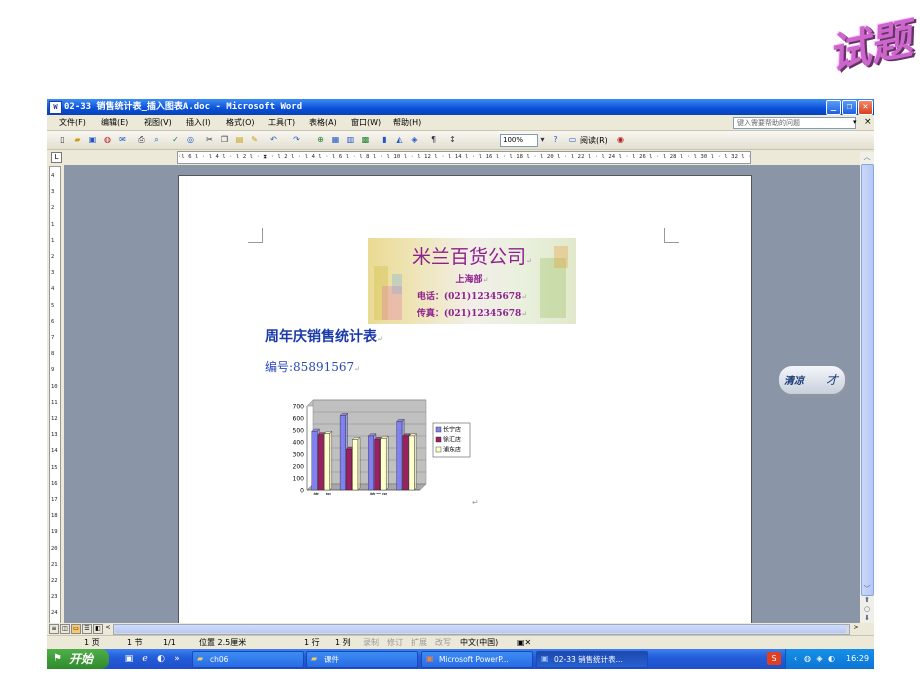  I want to click on vertical-scroll-thumb, so click(867, 380).